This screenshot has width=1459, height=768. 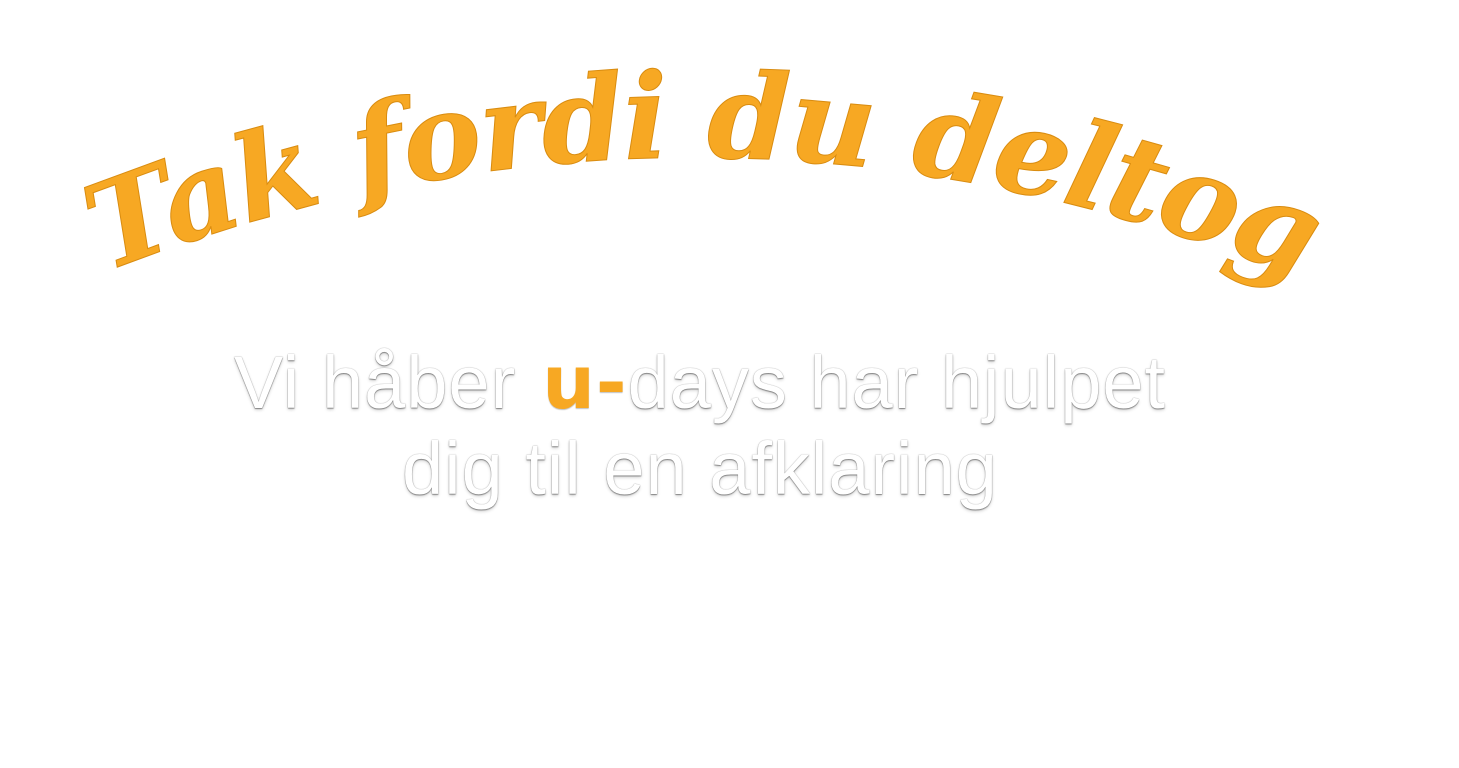 I want to click on message-line-1: Vi håber u-days har hjulpet, so click(x=700, y=383).